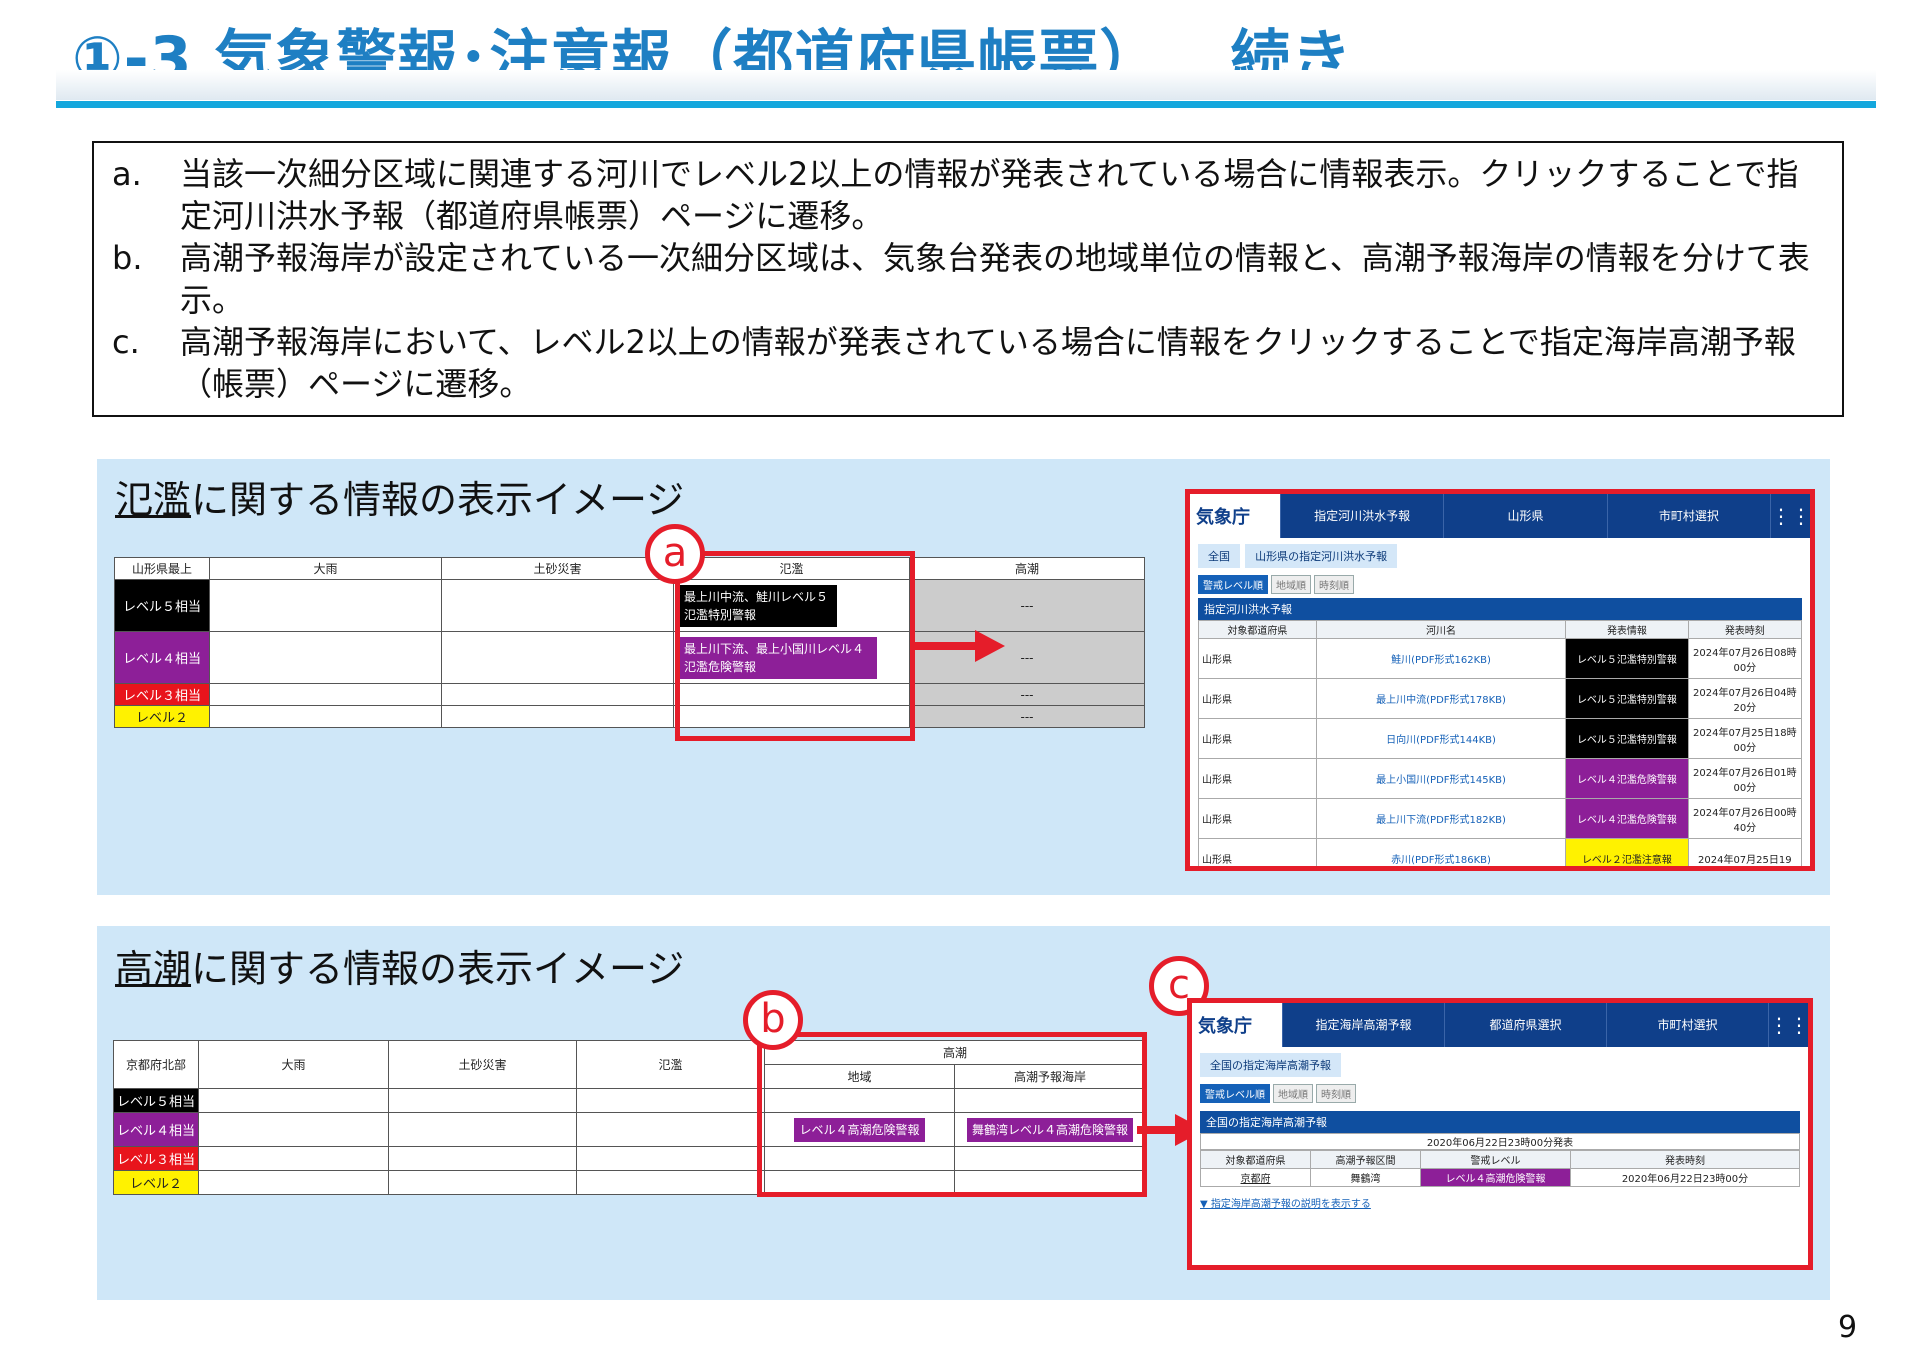 Image resolution: width=1920 pixels, height=1356 pixels. What do you see at coordinates (400, 969) in the screenshot?
I see `storm-surge-panel-title: 高潮に関する情報の表示イメージ` at bounding box center [400, 969].